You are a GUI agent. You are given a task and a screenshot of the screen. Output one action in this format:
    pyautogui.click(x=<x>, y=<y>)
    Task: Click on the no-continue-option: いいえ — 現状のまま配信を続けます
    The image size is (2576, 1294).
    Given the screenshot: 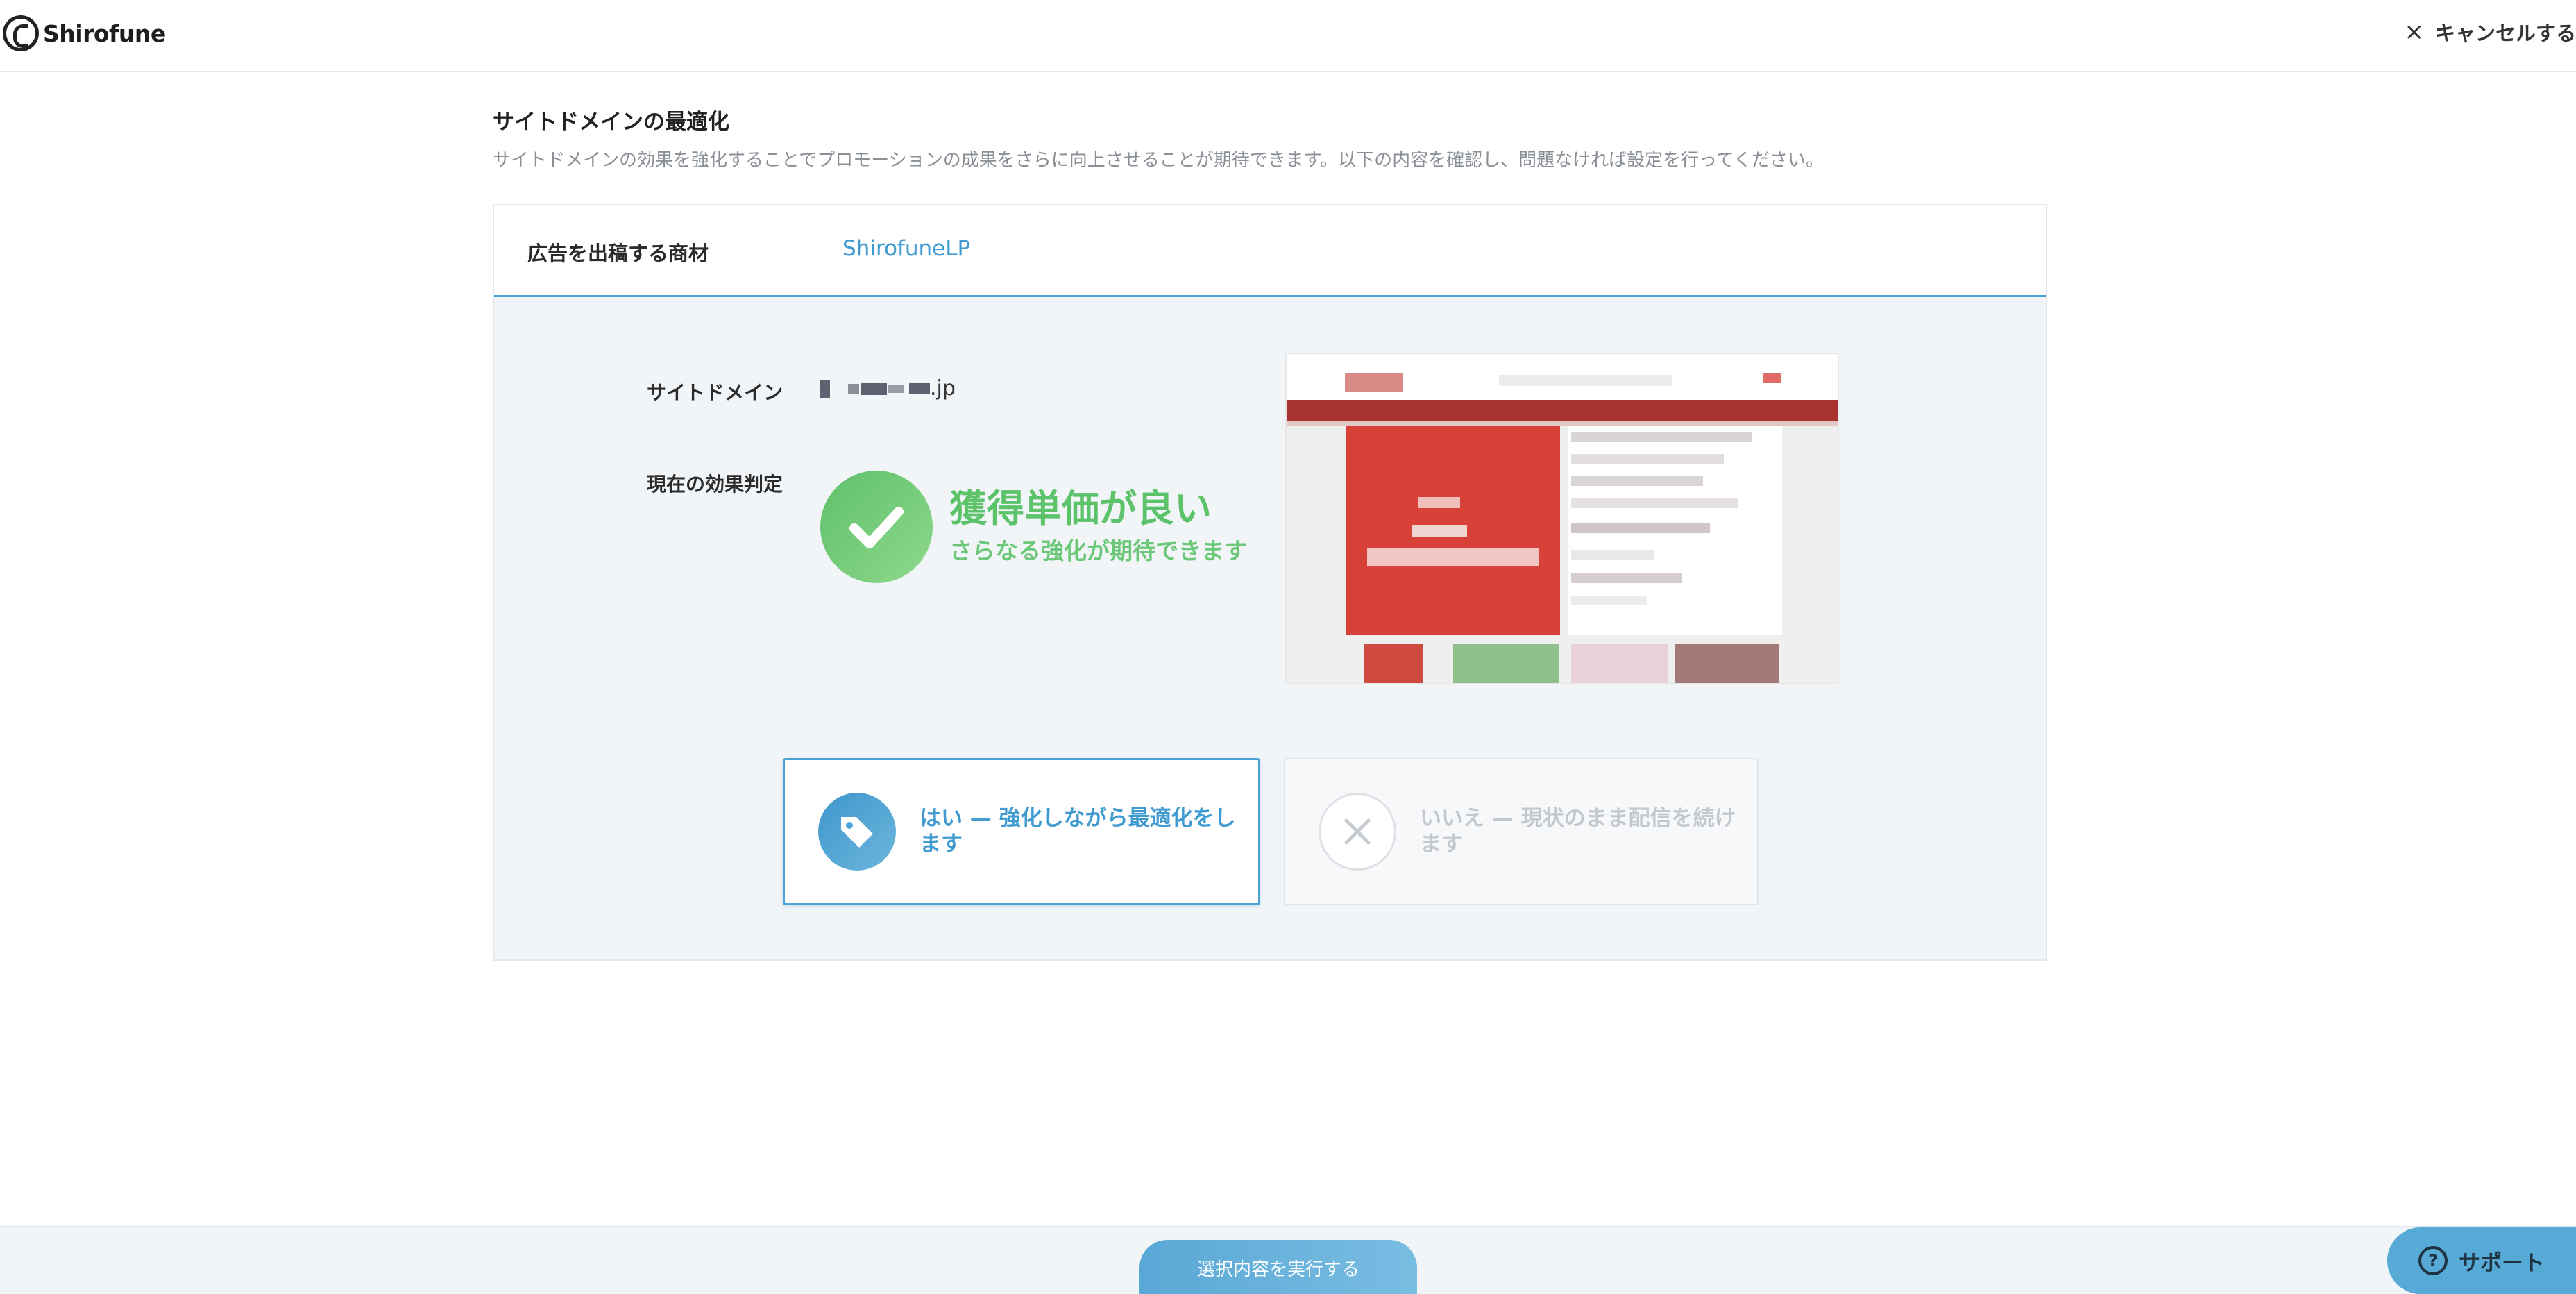 What is the action you would take?
    pyautogui.click(x=1521, y=831)
    